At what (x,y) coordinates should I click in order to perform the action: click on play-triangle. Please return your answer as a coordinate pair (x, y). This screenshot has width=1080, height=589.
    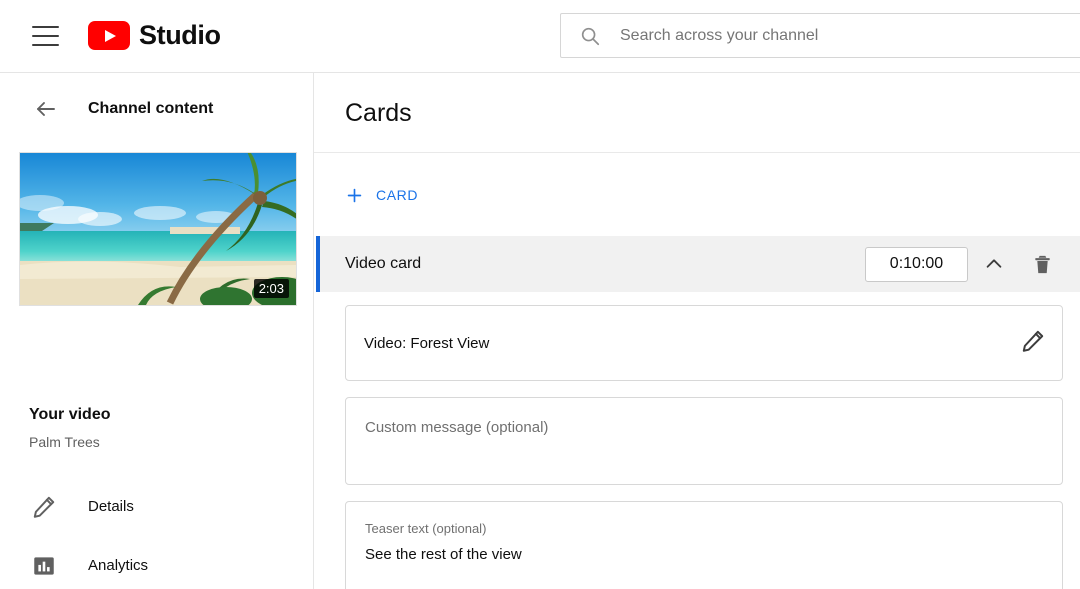
    Looking at the image, I should click on (110, 35).